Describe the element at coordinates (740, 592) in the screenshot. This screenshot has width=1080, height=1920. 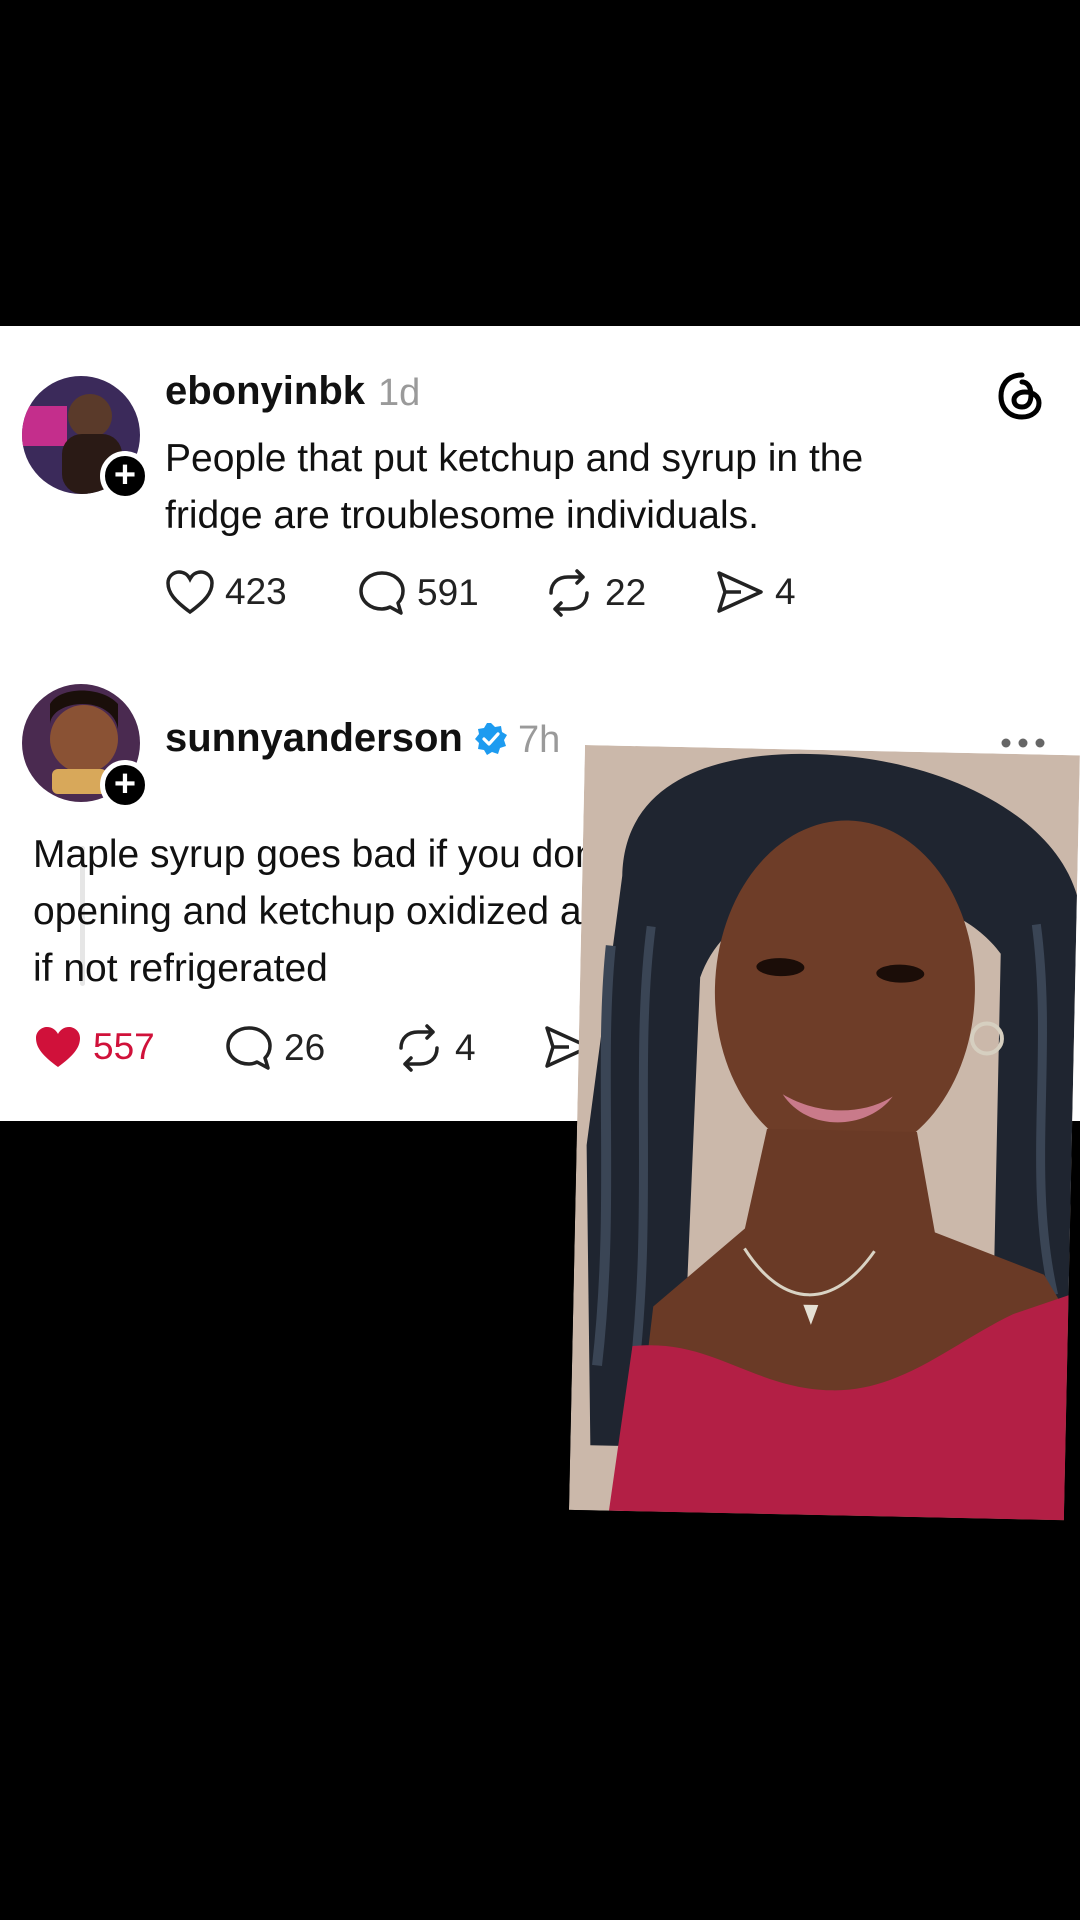
I see `share-icon` at that location.